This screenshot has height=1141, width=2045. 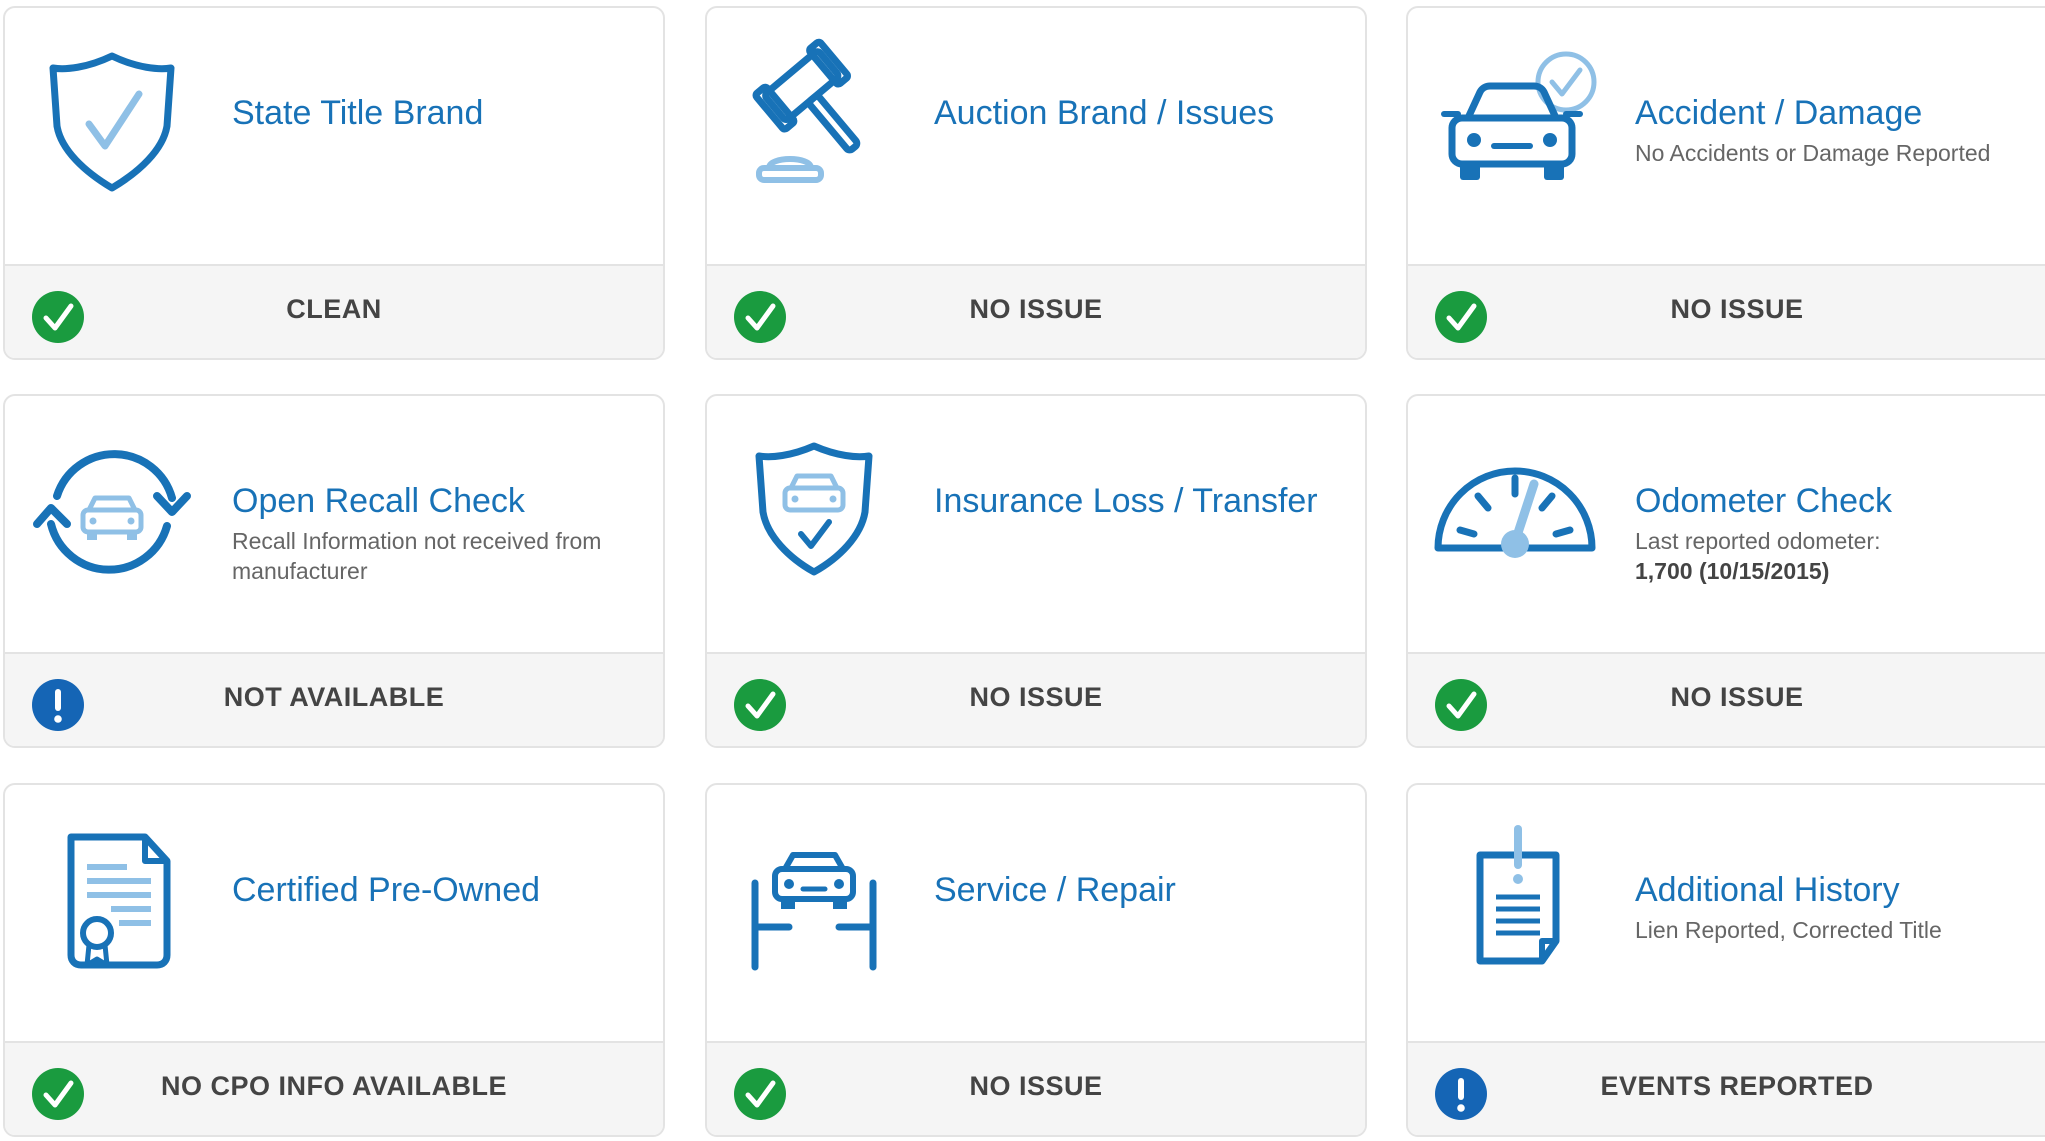 I want to click on card-title: Service / Repair, so click(x=1055, y=890).